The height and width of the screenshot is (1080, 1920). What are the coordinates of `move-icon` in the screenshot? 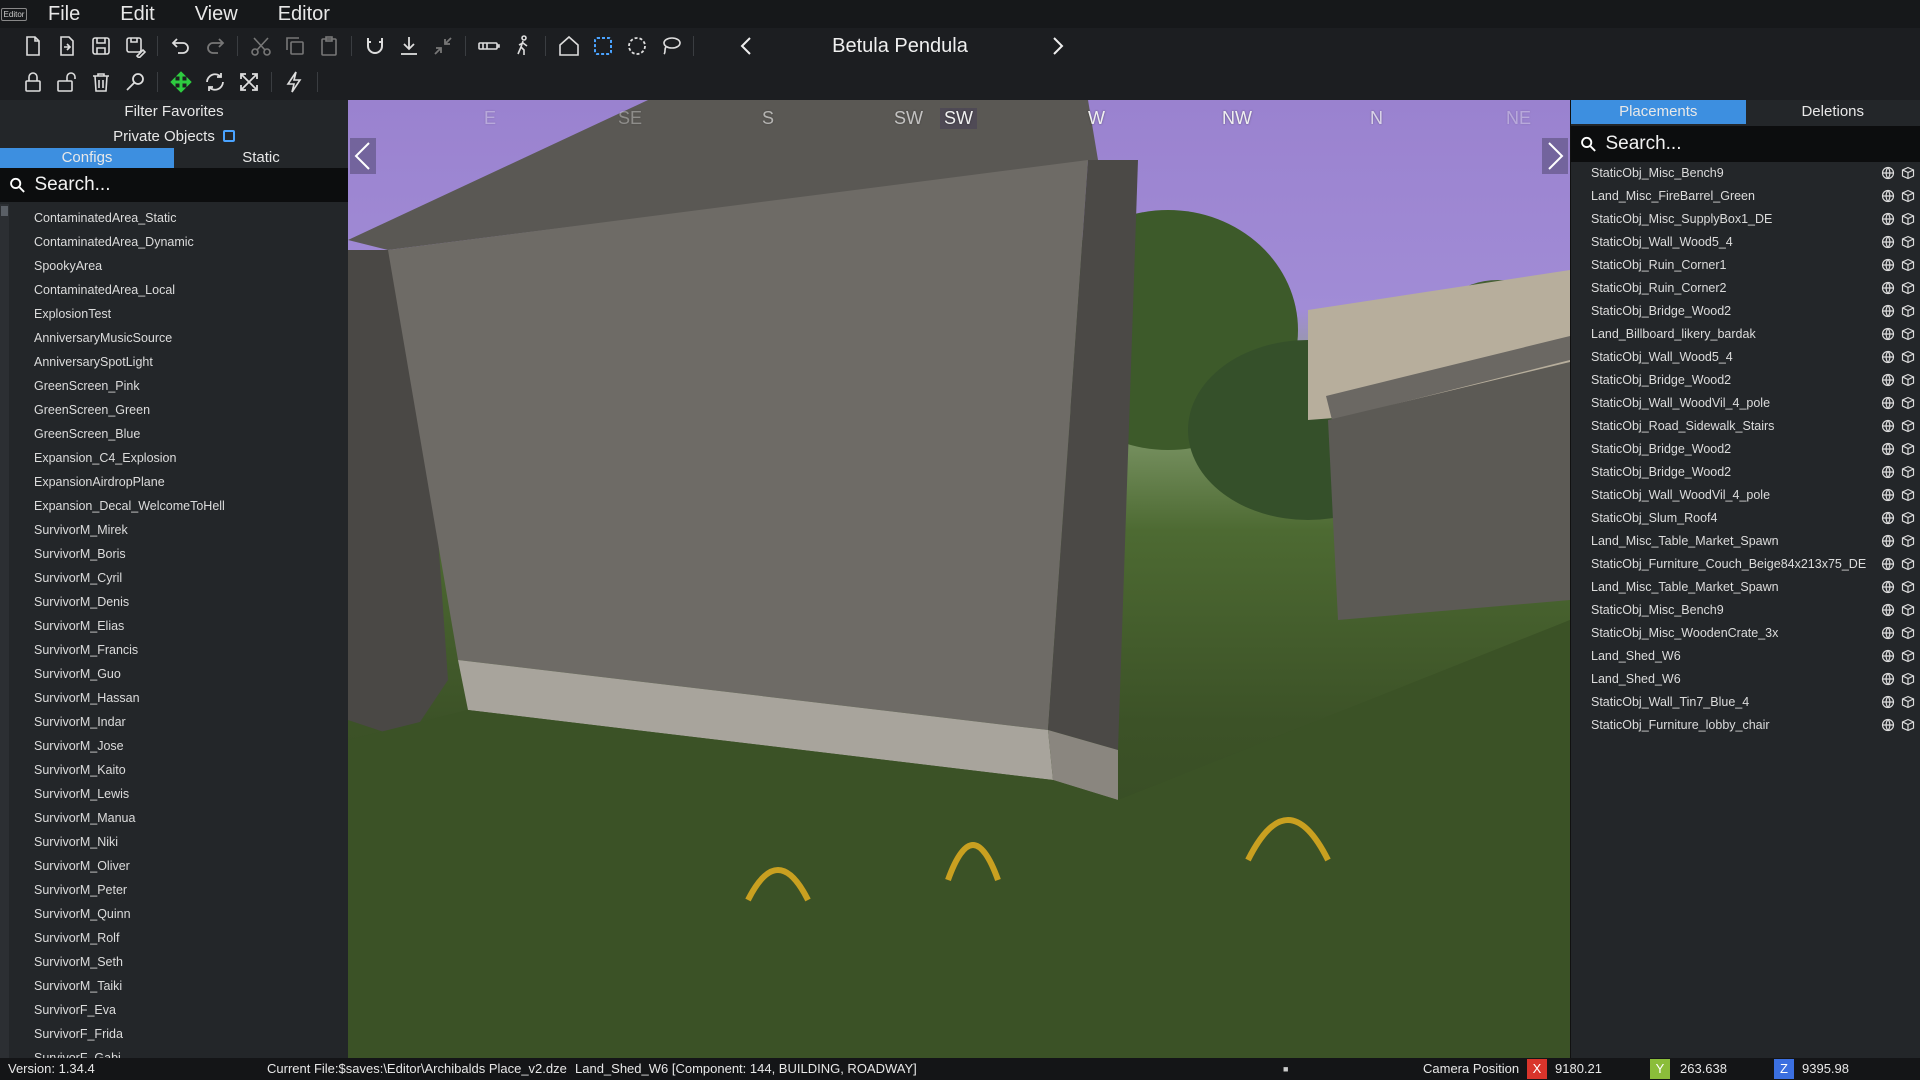 It's located at (181, 82).